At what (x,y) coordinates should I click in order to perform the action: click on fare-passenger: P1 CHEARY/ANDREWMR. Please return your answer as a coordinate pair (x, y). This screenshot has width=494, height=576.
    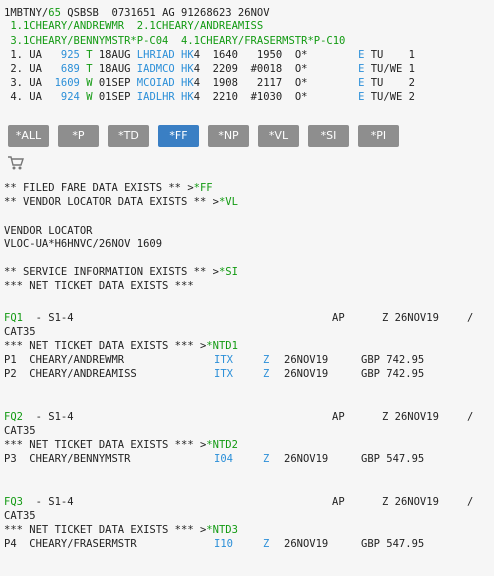
    Looking at the image, I should click on (64, 360).